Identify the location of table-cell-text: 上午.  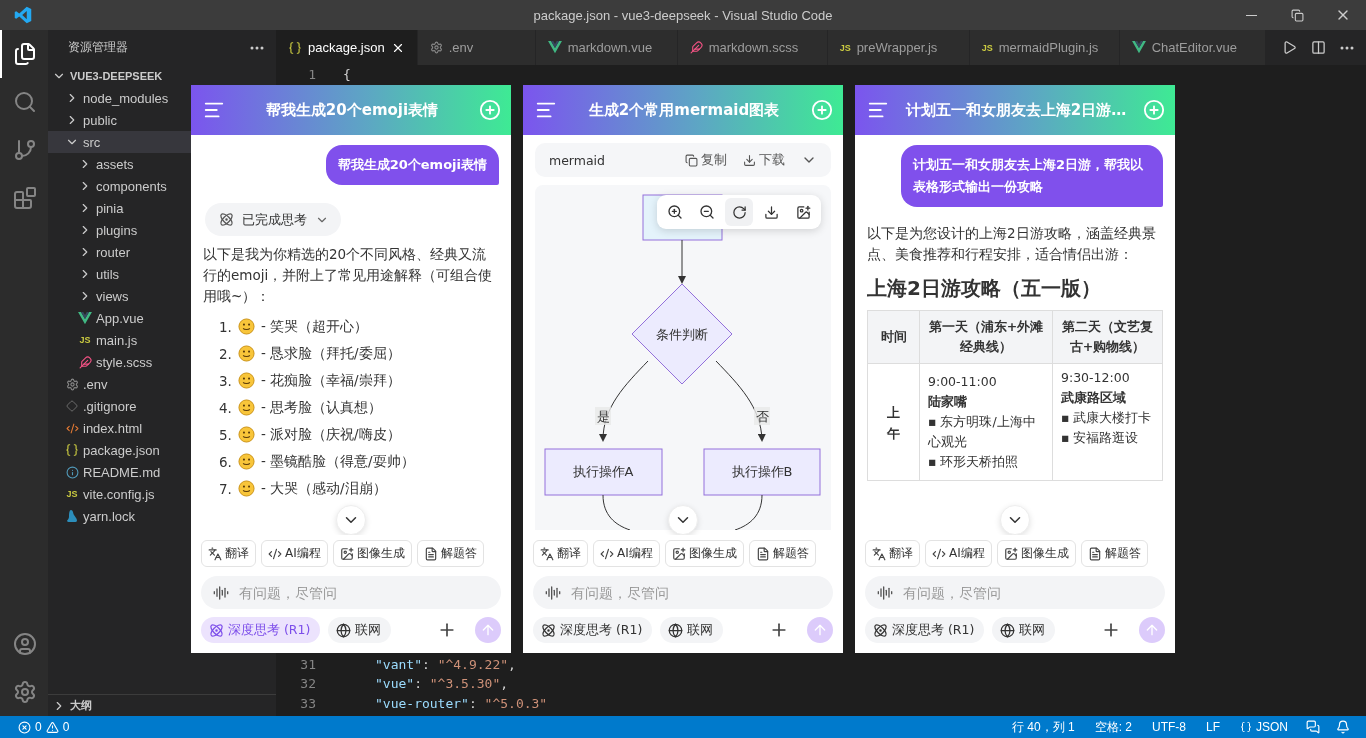
(893, 424).